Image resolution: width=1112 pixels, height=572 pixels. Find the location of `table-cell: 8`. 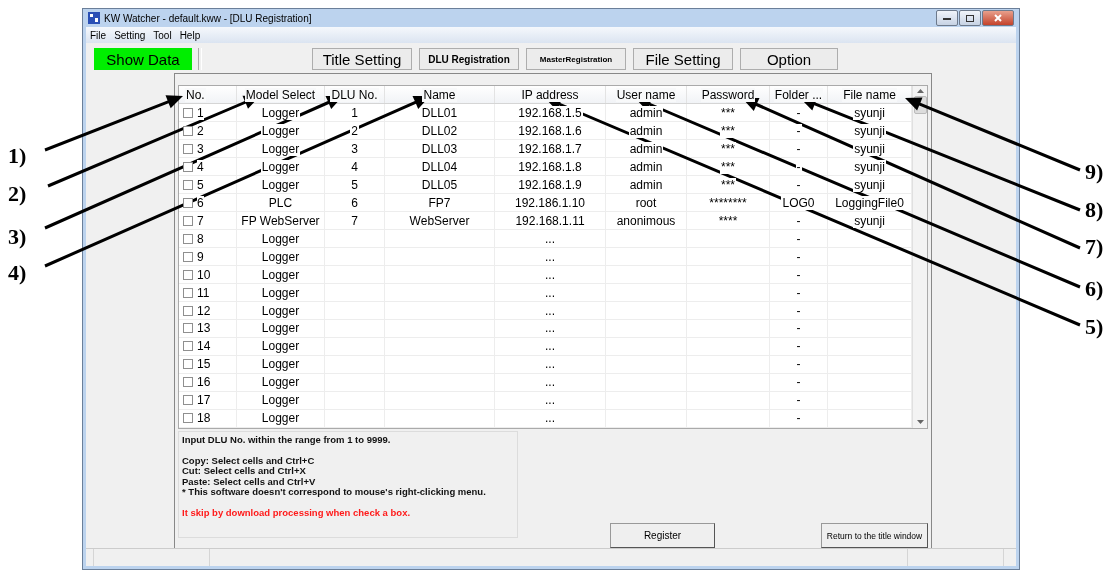

table-cell: 8 is located at coordinates (200, 238).